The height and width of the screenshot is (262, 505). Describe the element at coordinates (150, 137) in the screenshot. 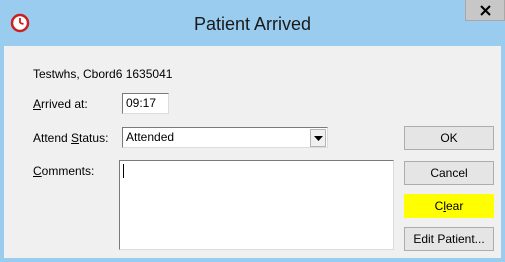

I see `attend-status-value: Attended` at that location.